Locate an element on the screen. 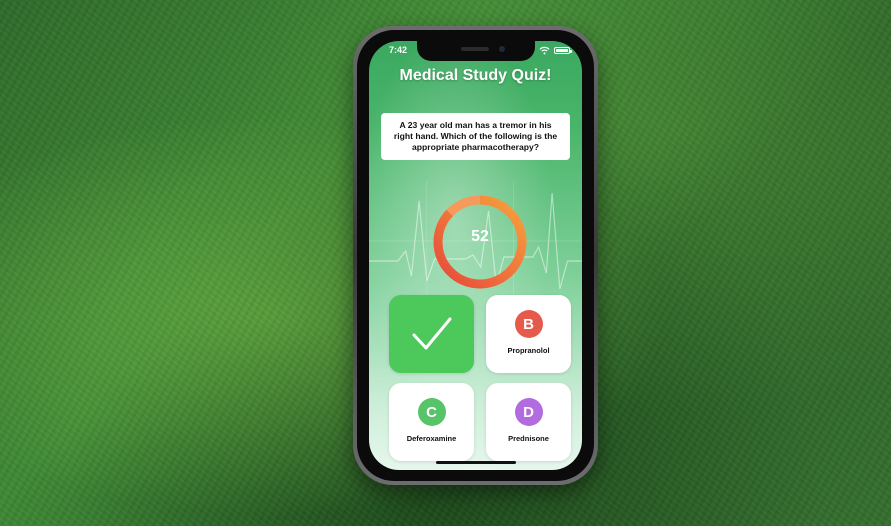 The width and height of the screenshot is (891, 526). check-icon is located at coordinates (432, 333).